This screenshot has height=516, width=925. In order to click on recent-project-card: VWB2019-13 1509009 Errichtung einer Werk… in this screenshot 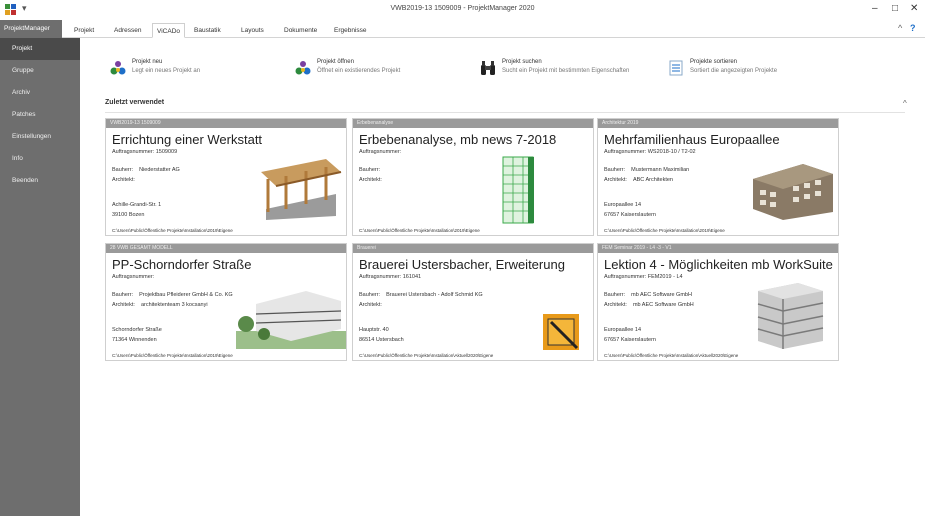, I will do `click(226, 177)`.